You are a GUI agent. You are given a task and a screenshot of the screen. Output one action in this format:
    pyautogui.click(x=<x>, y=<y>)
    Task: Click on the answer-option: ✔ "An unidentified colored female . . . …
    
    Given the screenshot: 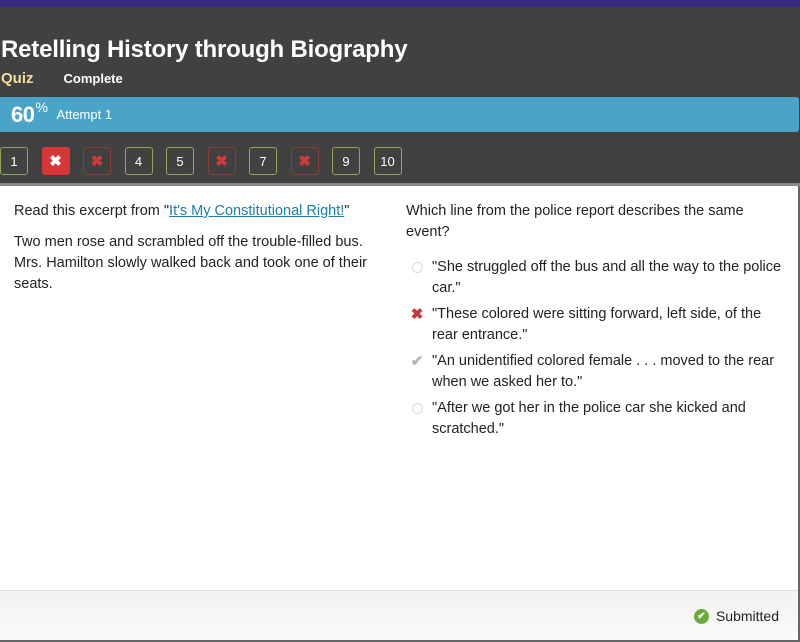 What is the action you would take?
    pyautogui.click(x=598, y=372)
    